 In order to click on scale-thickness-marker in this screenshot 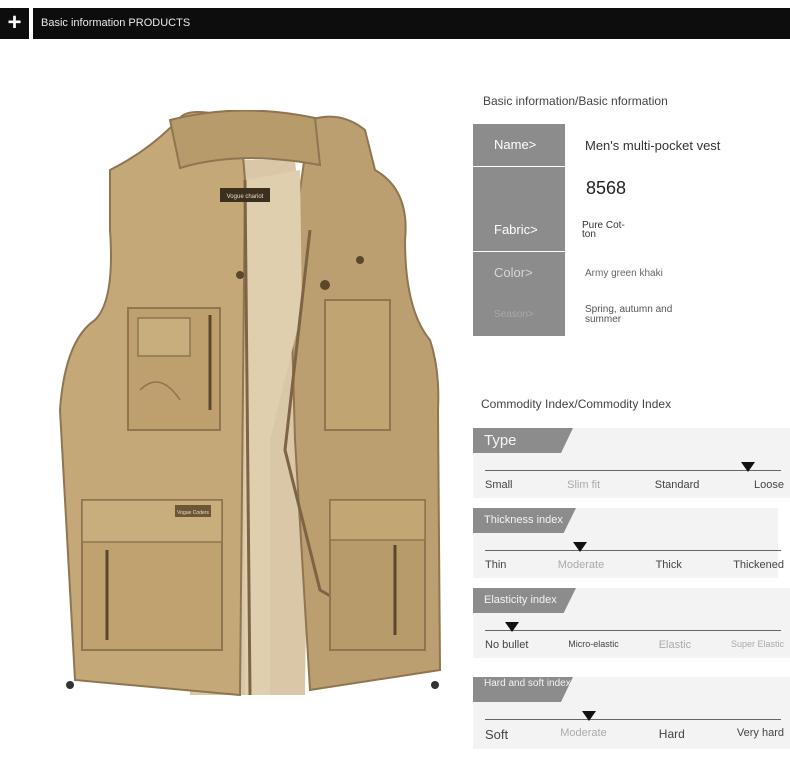, I will do `click(579, 547)`.